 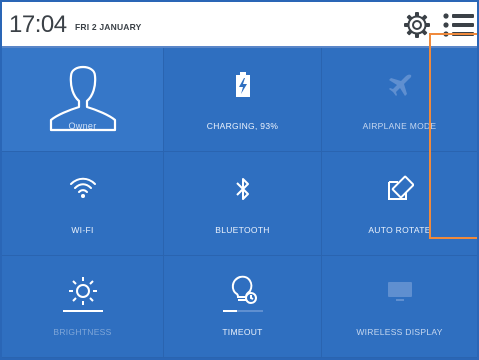 What do you see at coordinates (82, 126) in the screenshot?
I see `tile-owner-label: Owner` at bounding box center [82, 126].